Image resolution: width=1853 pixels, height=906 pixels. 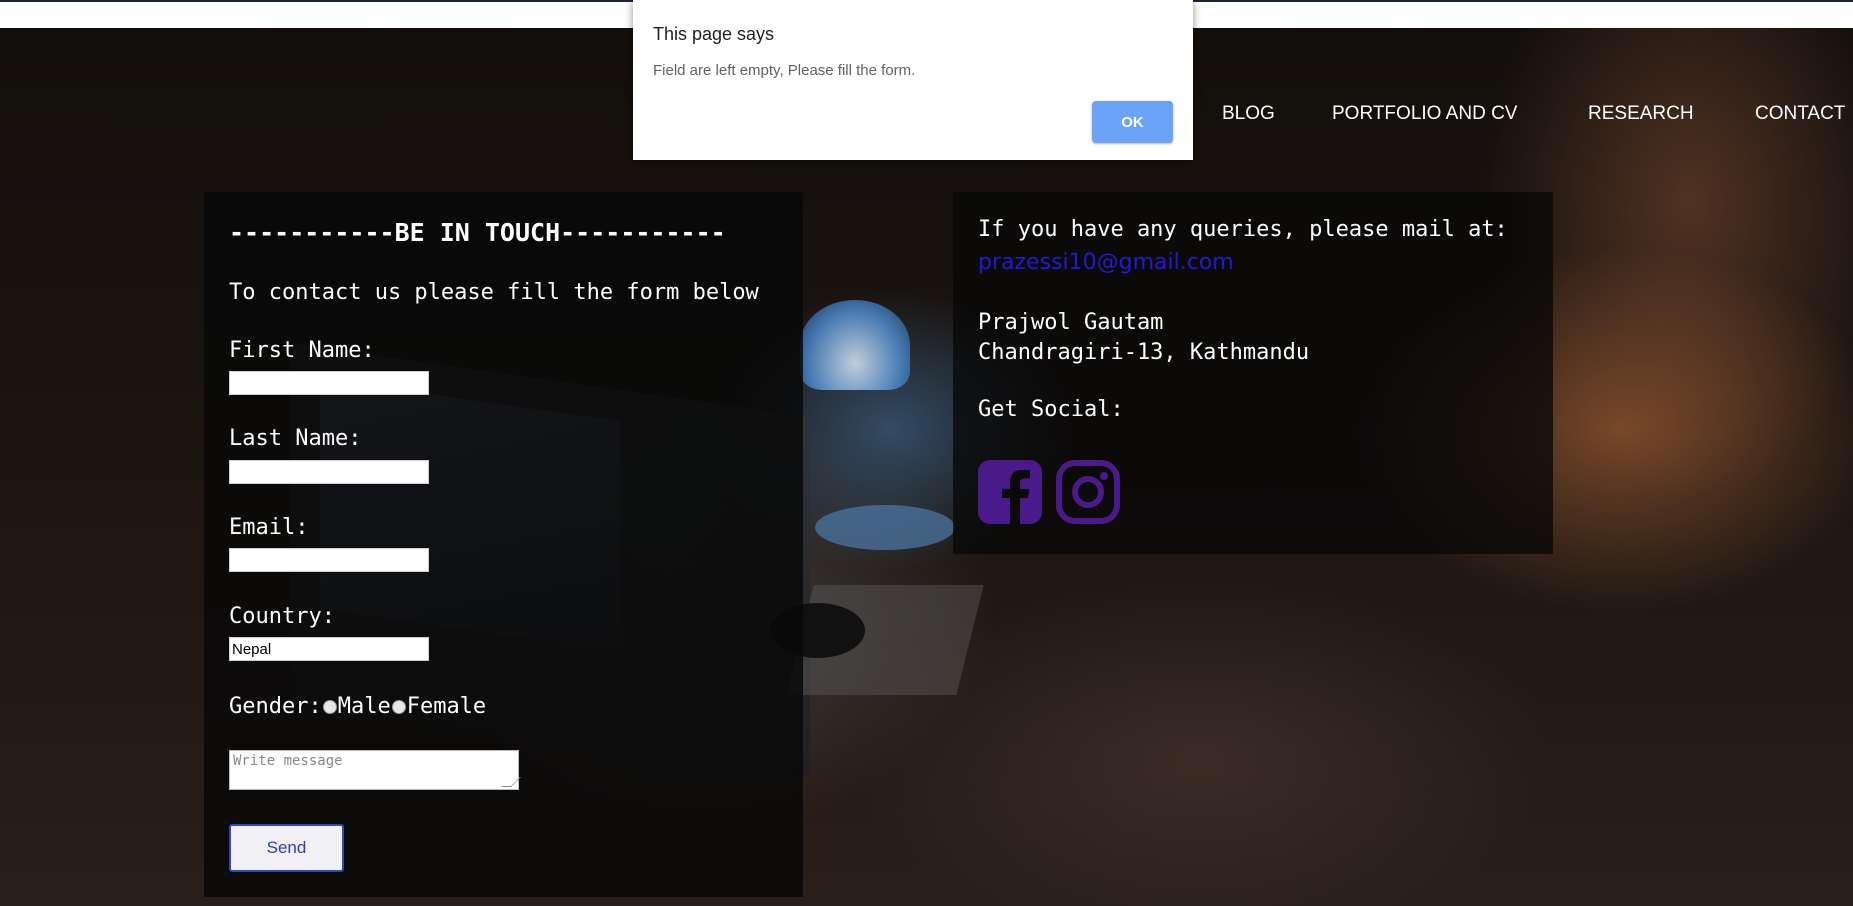 I want to click on gender-female-label: Female, so click(x=446, y=706).